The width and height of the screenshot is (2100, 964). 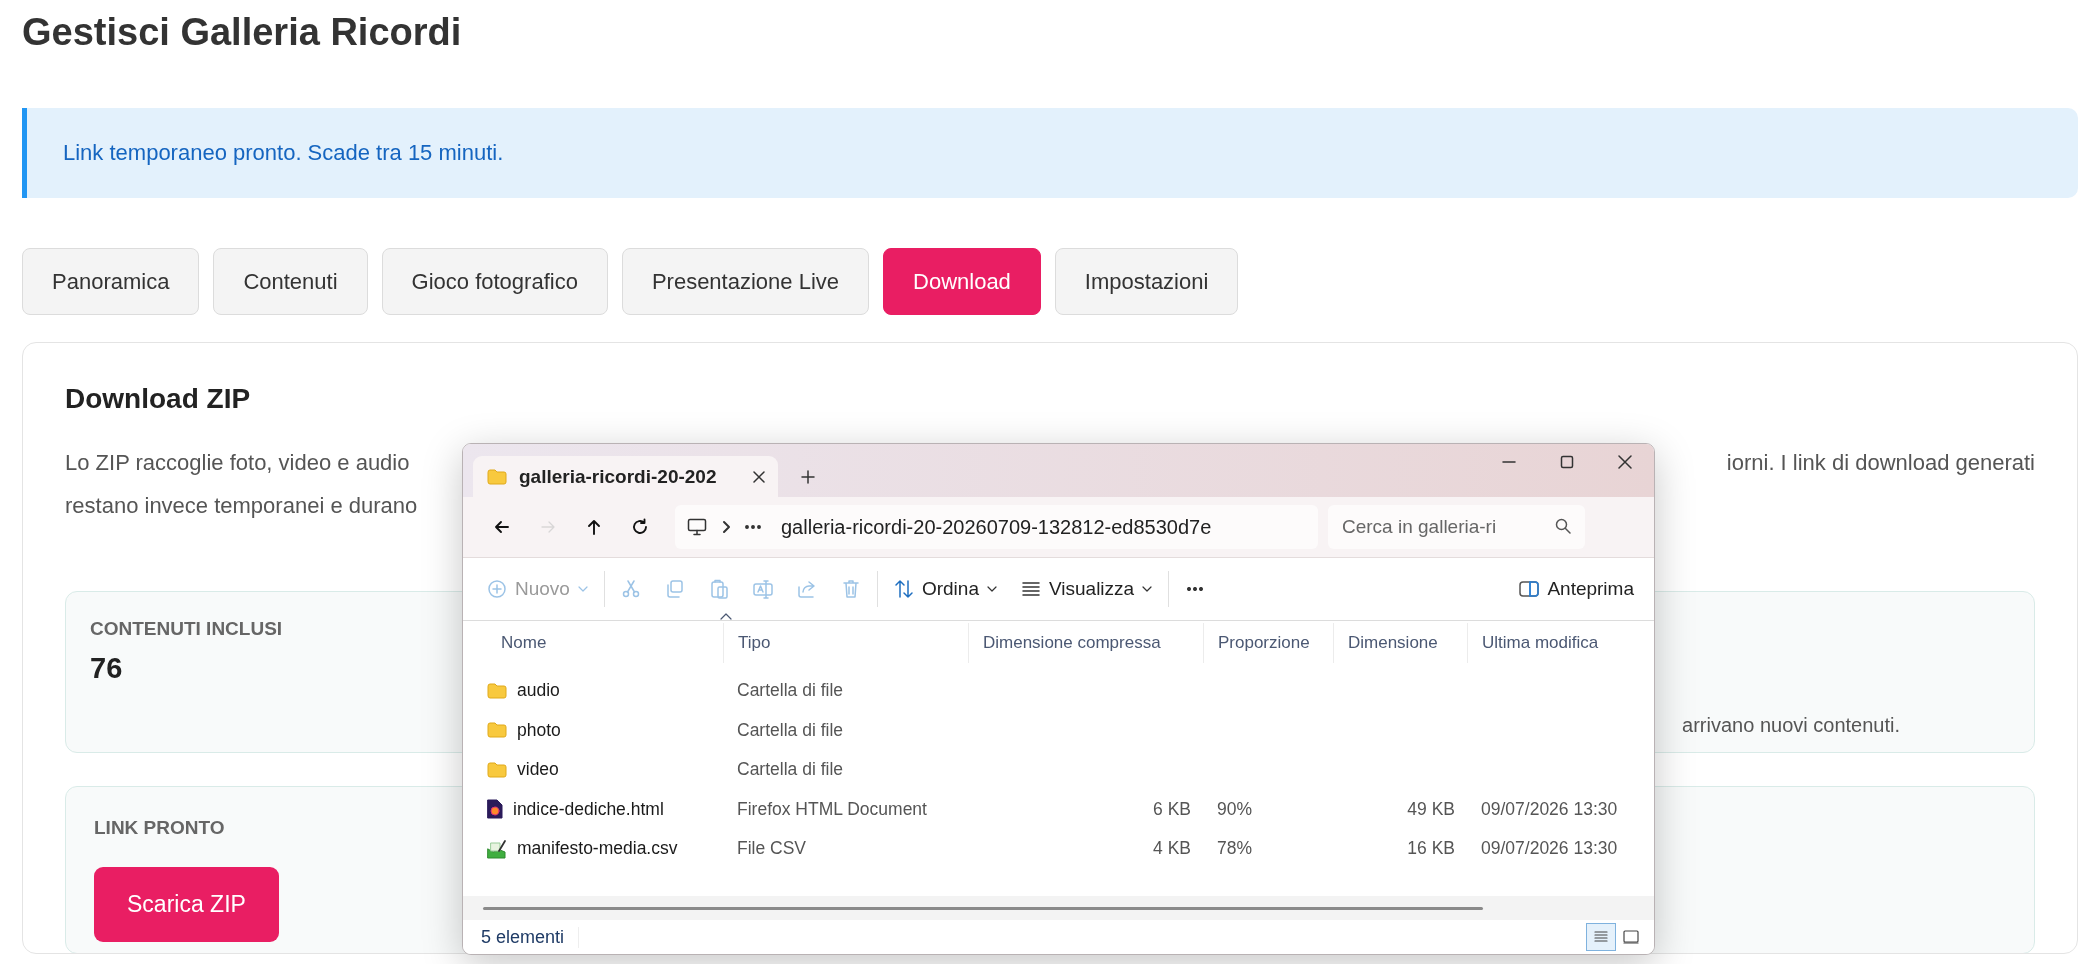 What do you see at coordinates (1268, 643) in the screenshot?
I see `column-header: Proporzione` at bounding box center [1268, 643].